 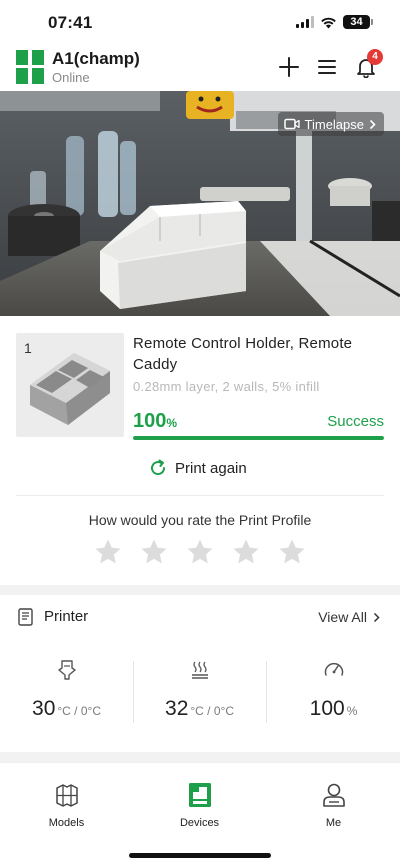 What do you see at coordinates (66, 795) in the screenshot?
I see `models-icon` at bounding box center [66, 795].